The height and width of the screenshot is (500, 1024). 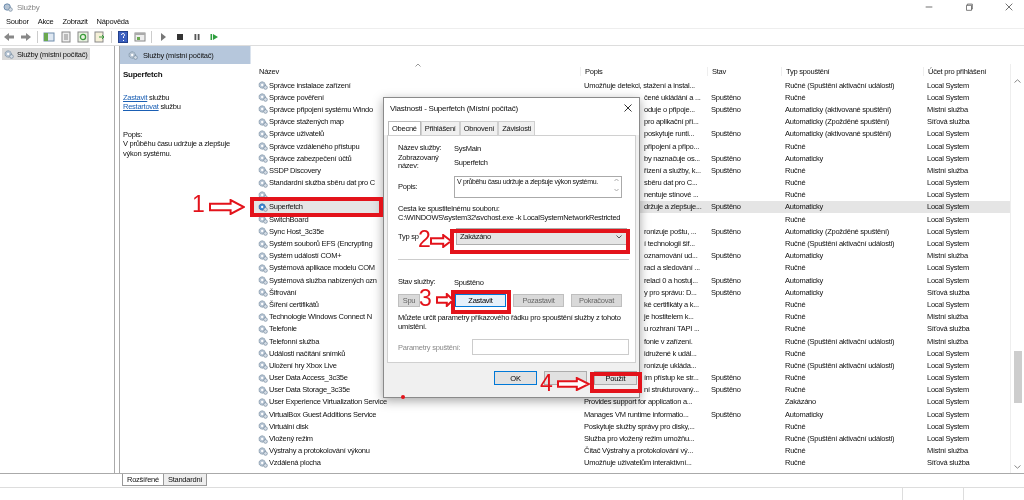 What do you see at coordinates (143, 75) in the screenshot?
I see `service-name: Superfetch` at bounding box center [143, 75].